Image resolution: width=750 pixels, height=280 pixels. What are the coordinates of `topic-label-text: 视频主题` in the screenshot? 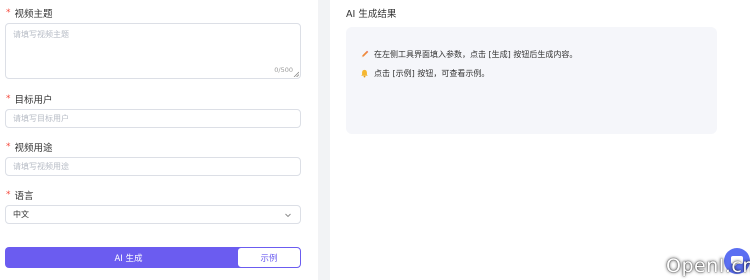 It's located at (33, 14).